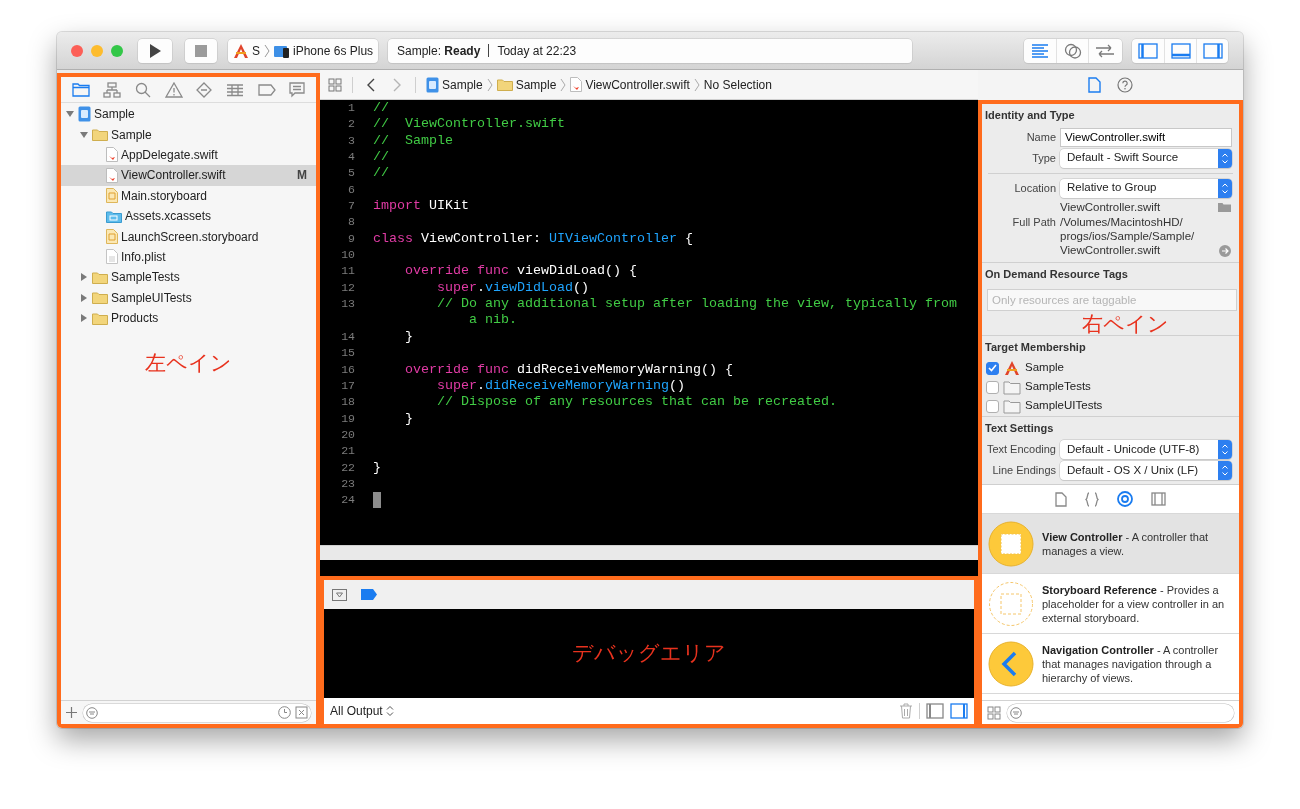 The height and width of the screenshot is (809, 1300). Describe the element at coordinates (369, 594) in the screenshot. I see `breakpoints-button` at that location.